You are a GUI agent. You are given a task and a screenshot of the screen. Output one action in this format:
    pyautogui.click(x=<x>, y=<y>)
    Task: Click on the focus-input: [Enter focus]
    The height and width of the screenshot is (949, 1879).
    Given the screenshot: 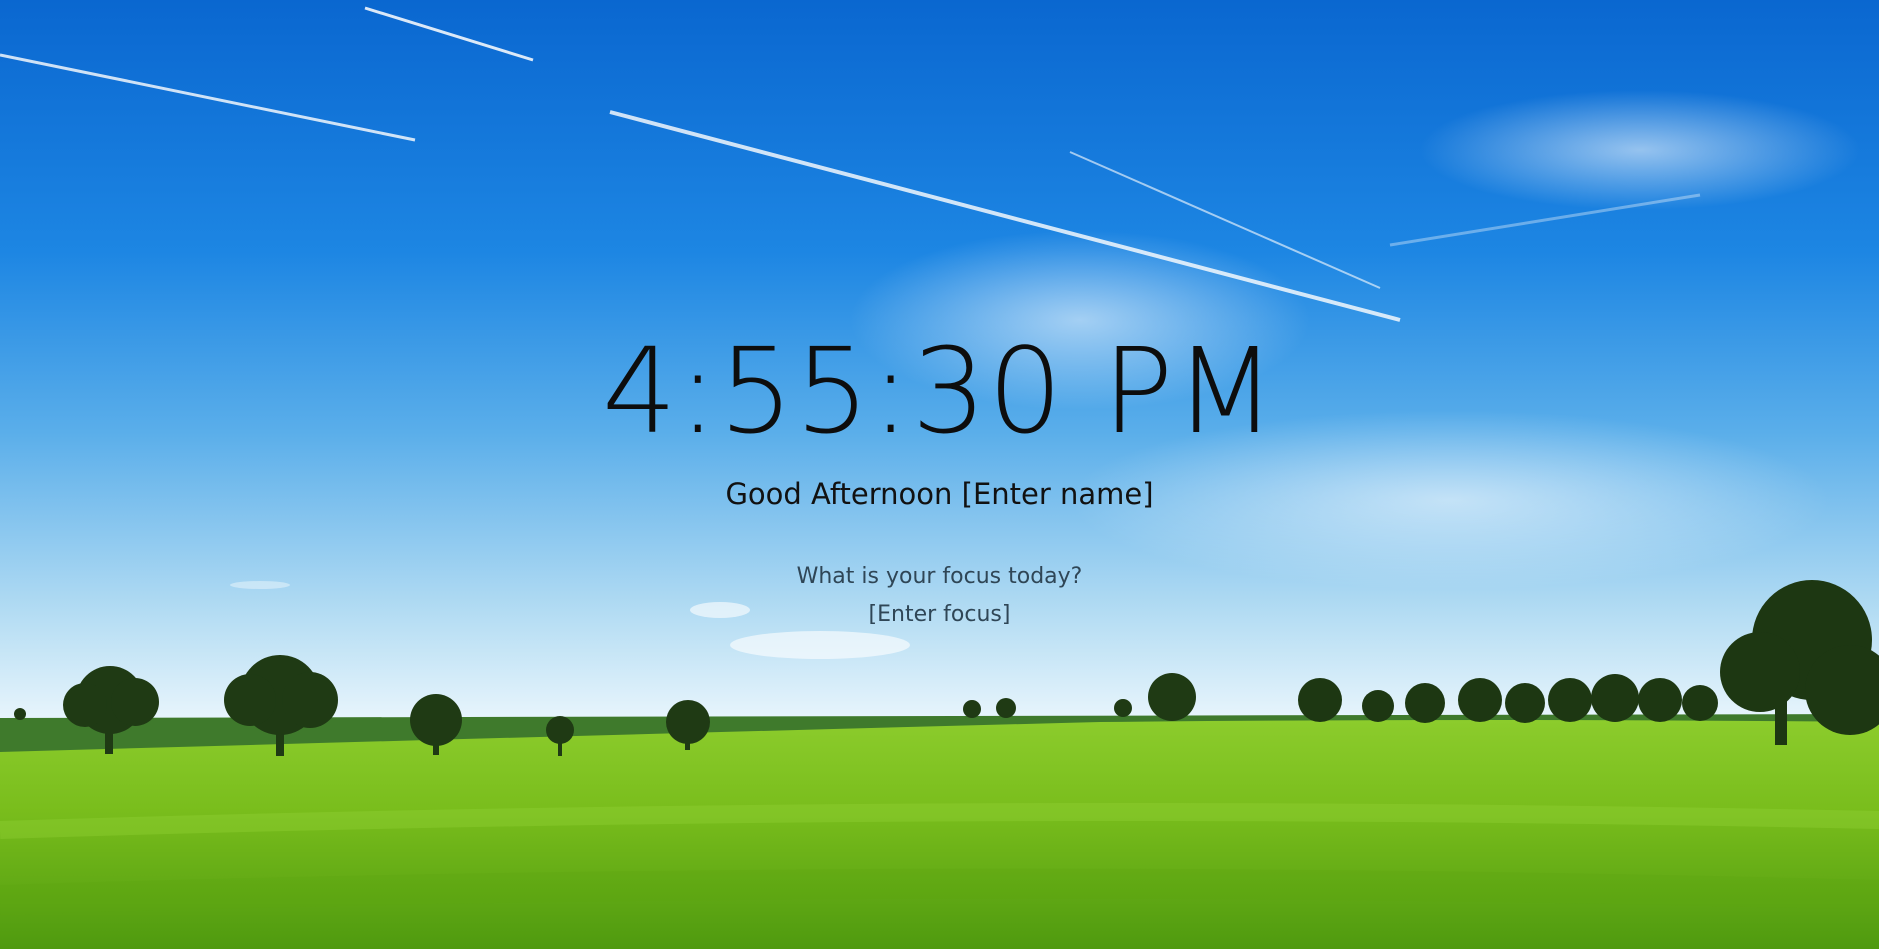 What is the action you would take?
    pyautogui.click(x=939, y=615)
    